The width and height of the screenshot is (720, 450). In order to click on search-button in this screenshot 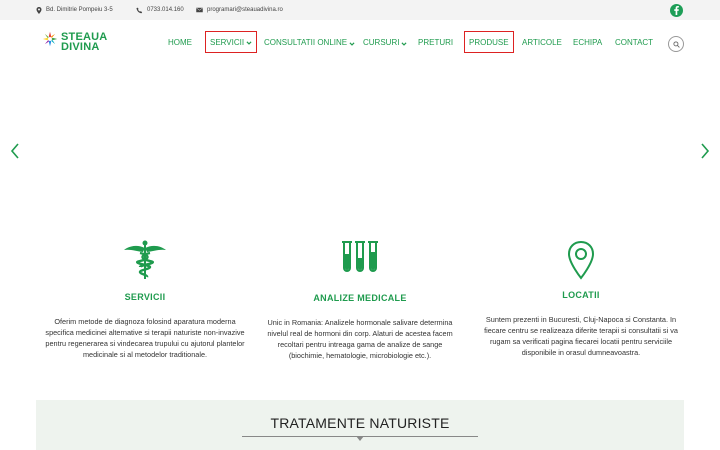, I will do `click(676, 44)`.